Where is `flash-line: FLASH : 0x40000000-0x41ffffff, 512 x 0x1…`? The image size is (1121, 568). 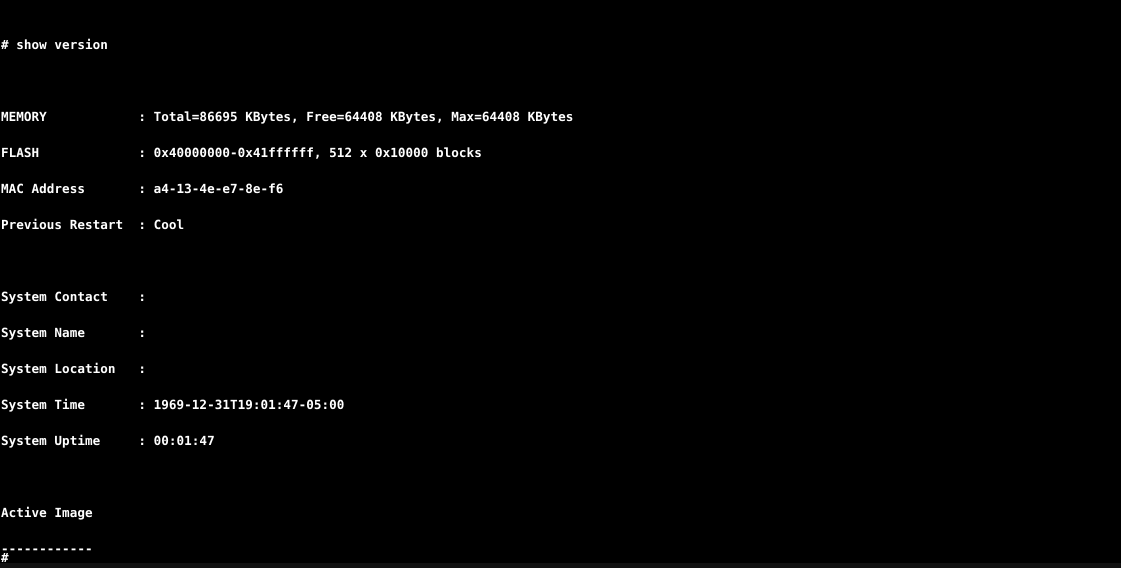 flash-line: FLASH : 0x40000000-0x41ffffff, 512 x 0x1… is located at coordinates (241, 152).